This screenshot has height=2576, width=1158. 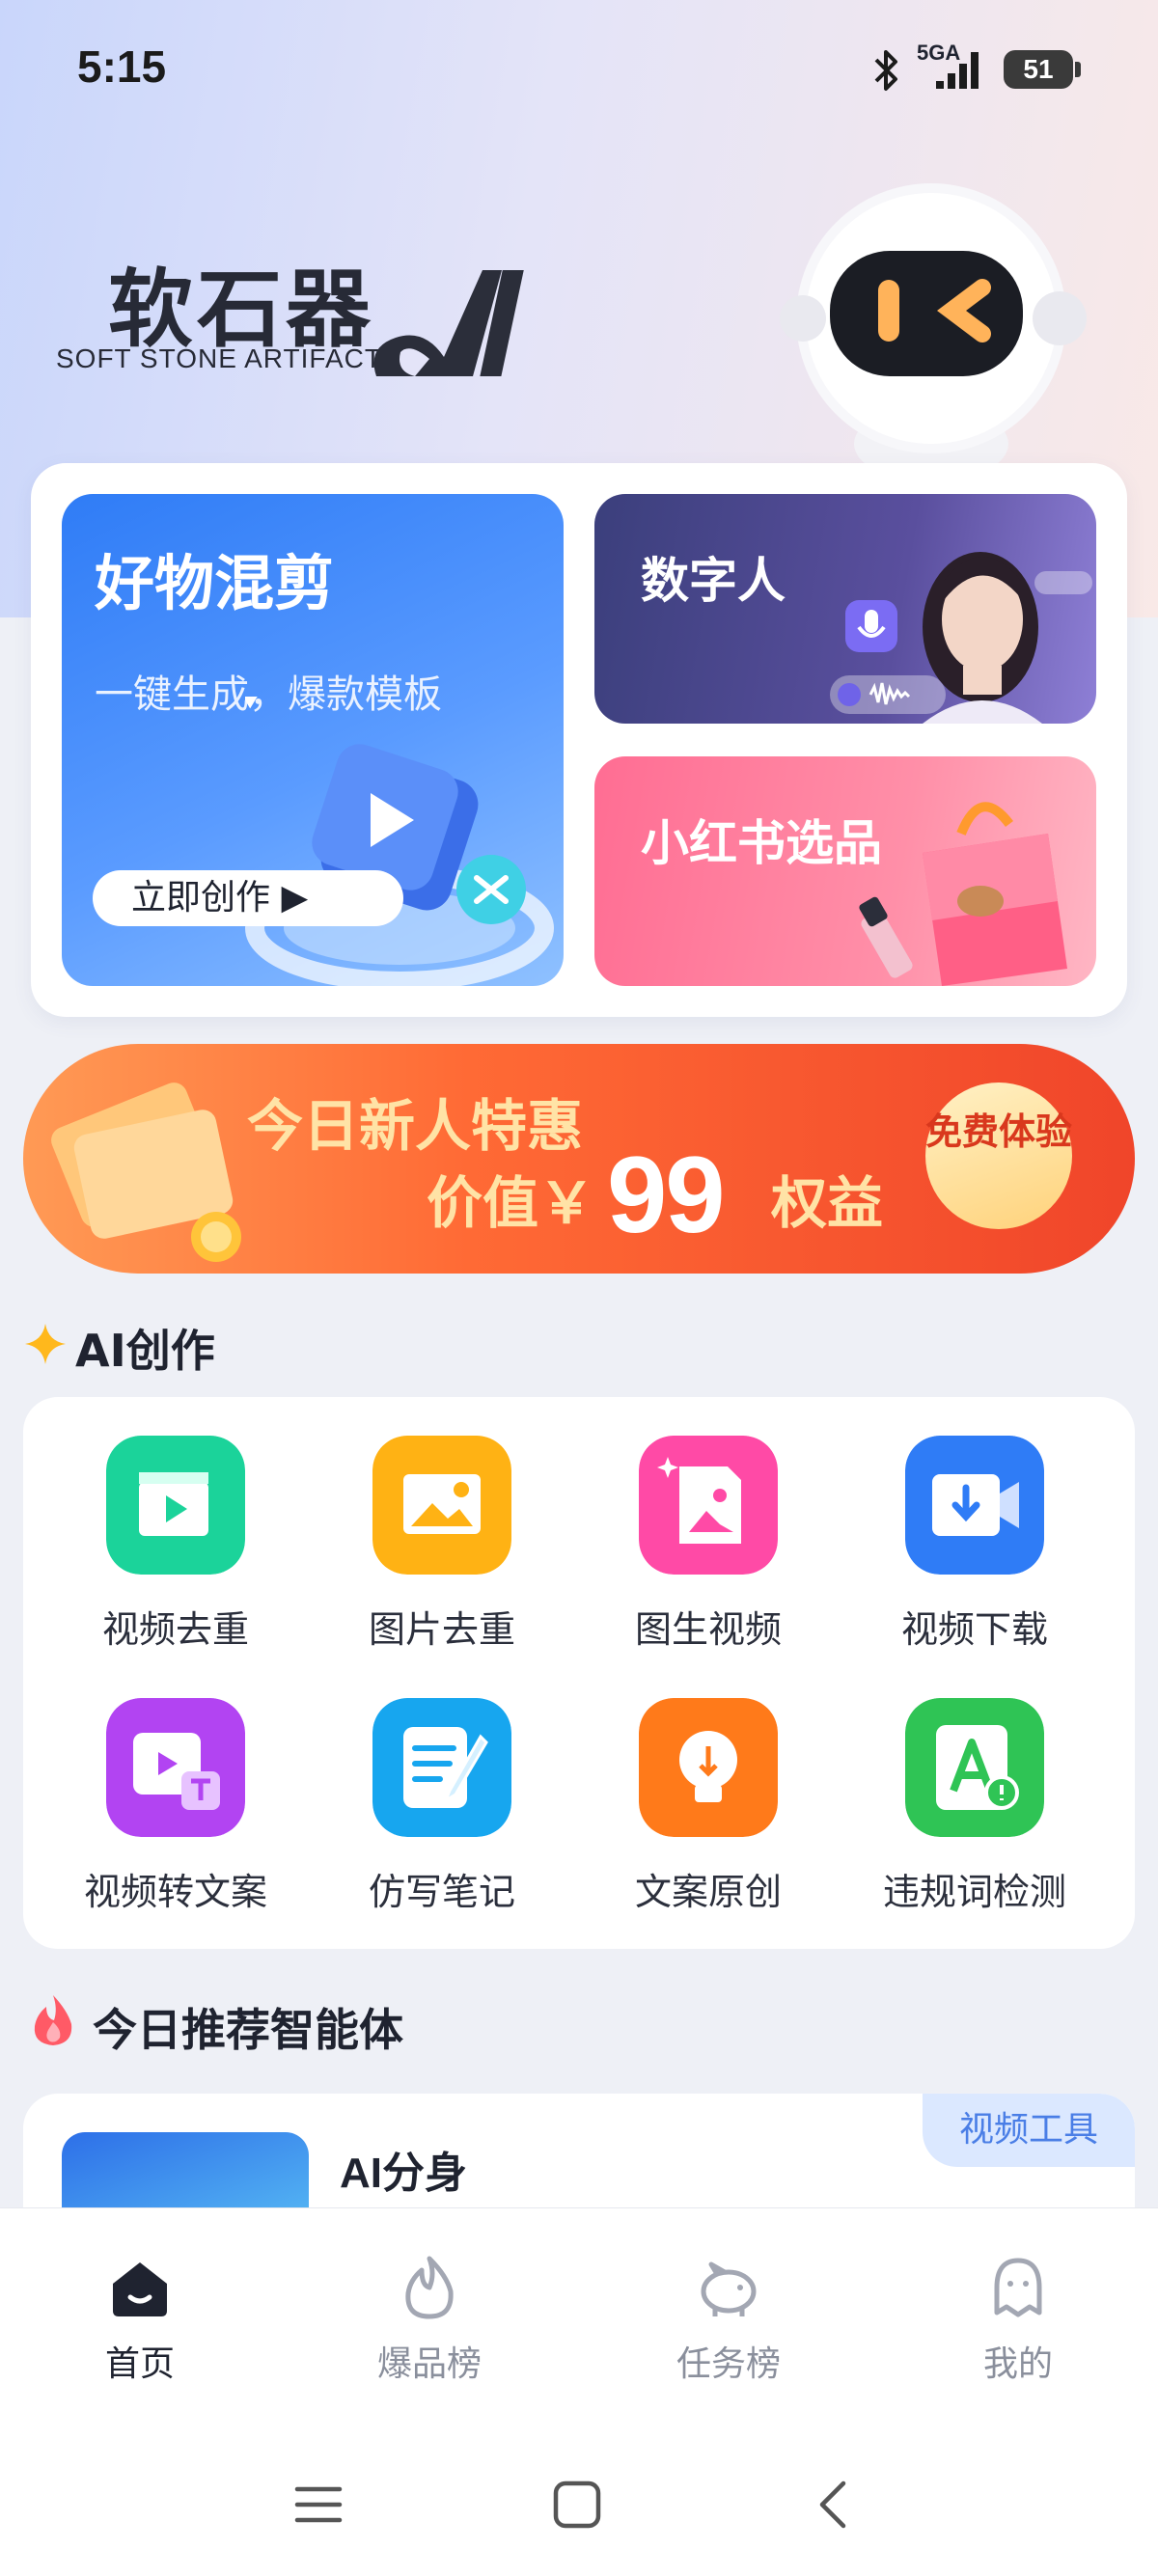 I want to click on tile-mix-title: 好物混剪, so click(x=215, y=583).